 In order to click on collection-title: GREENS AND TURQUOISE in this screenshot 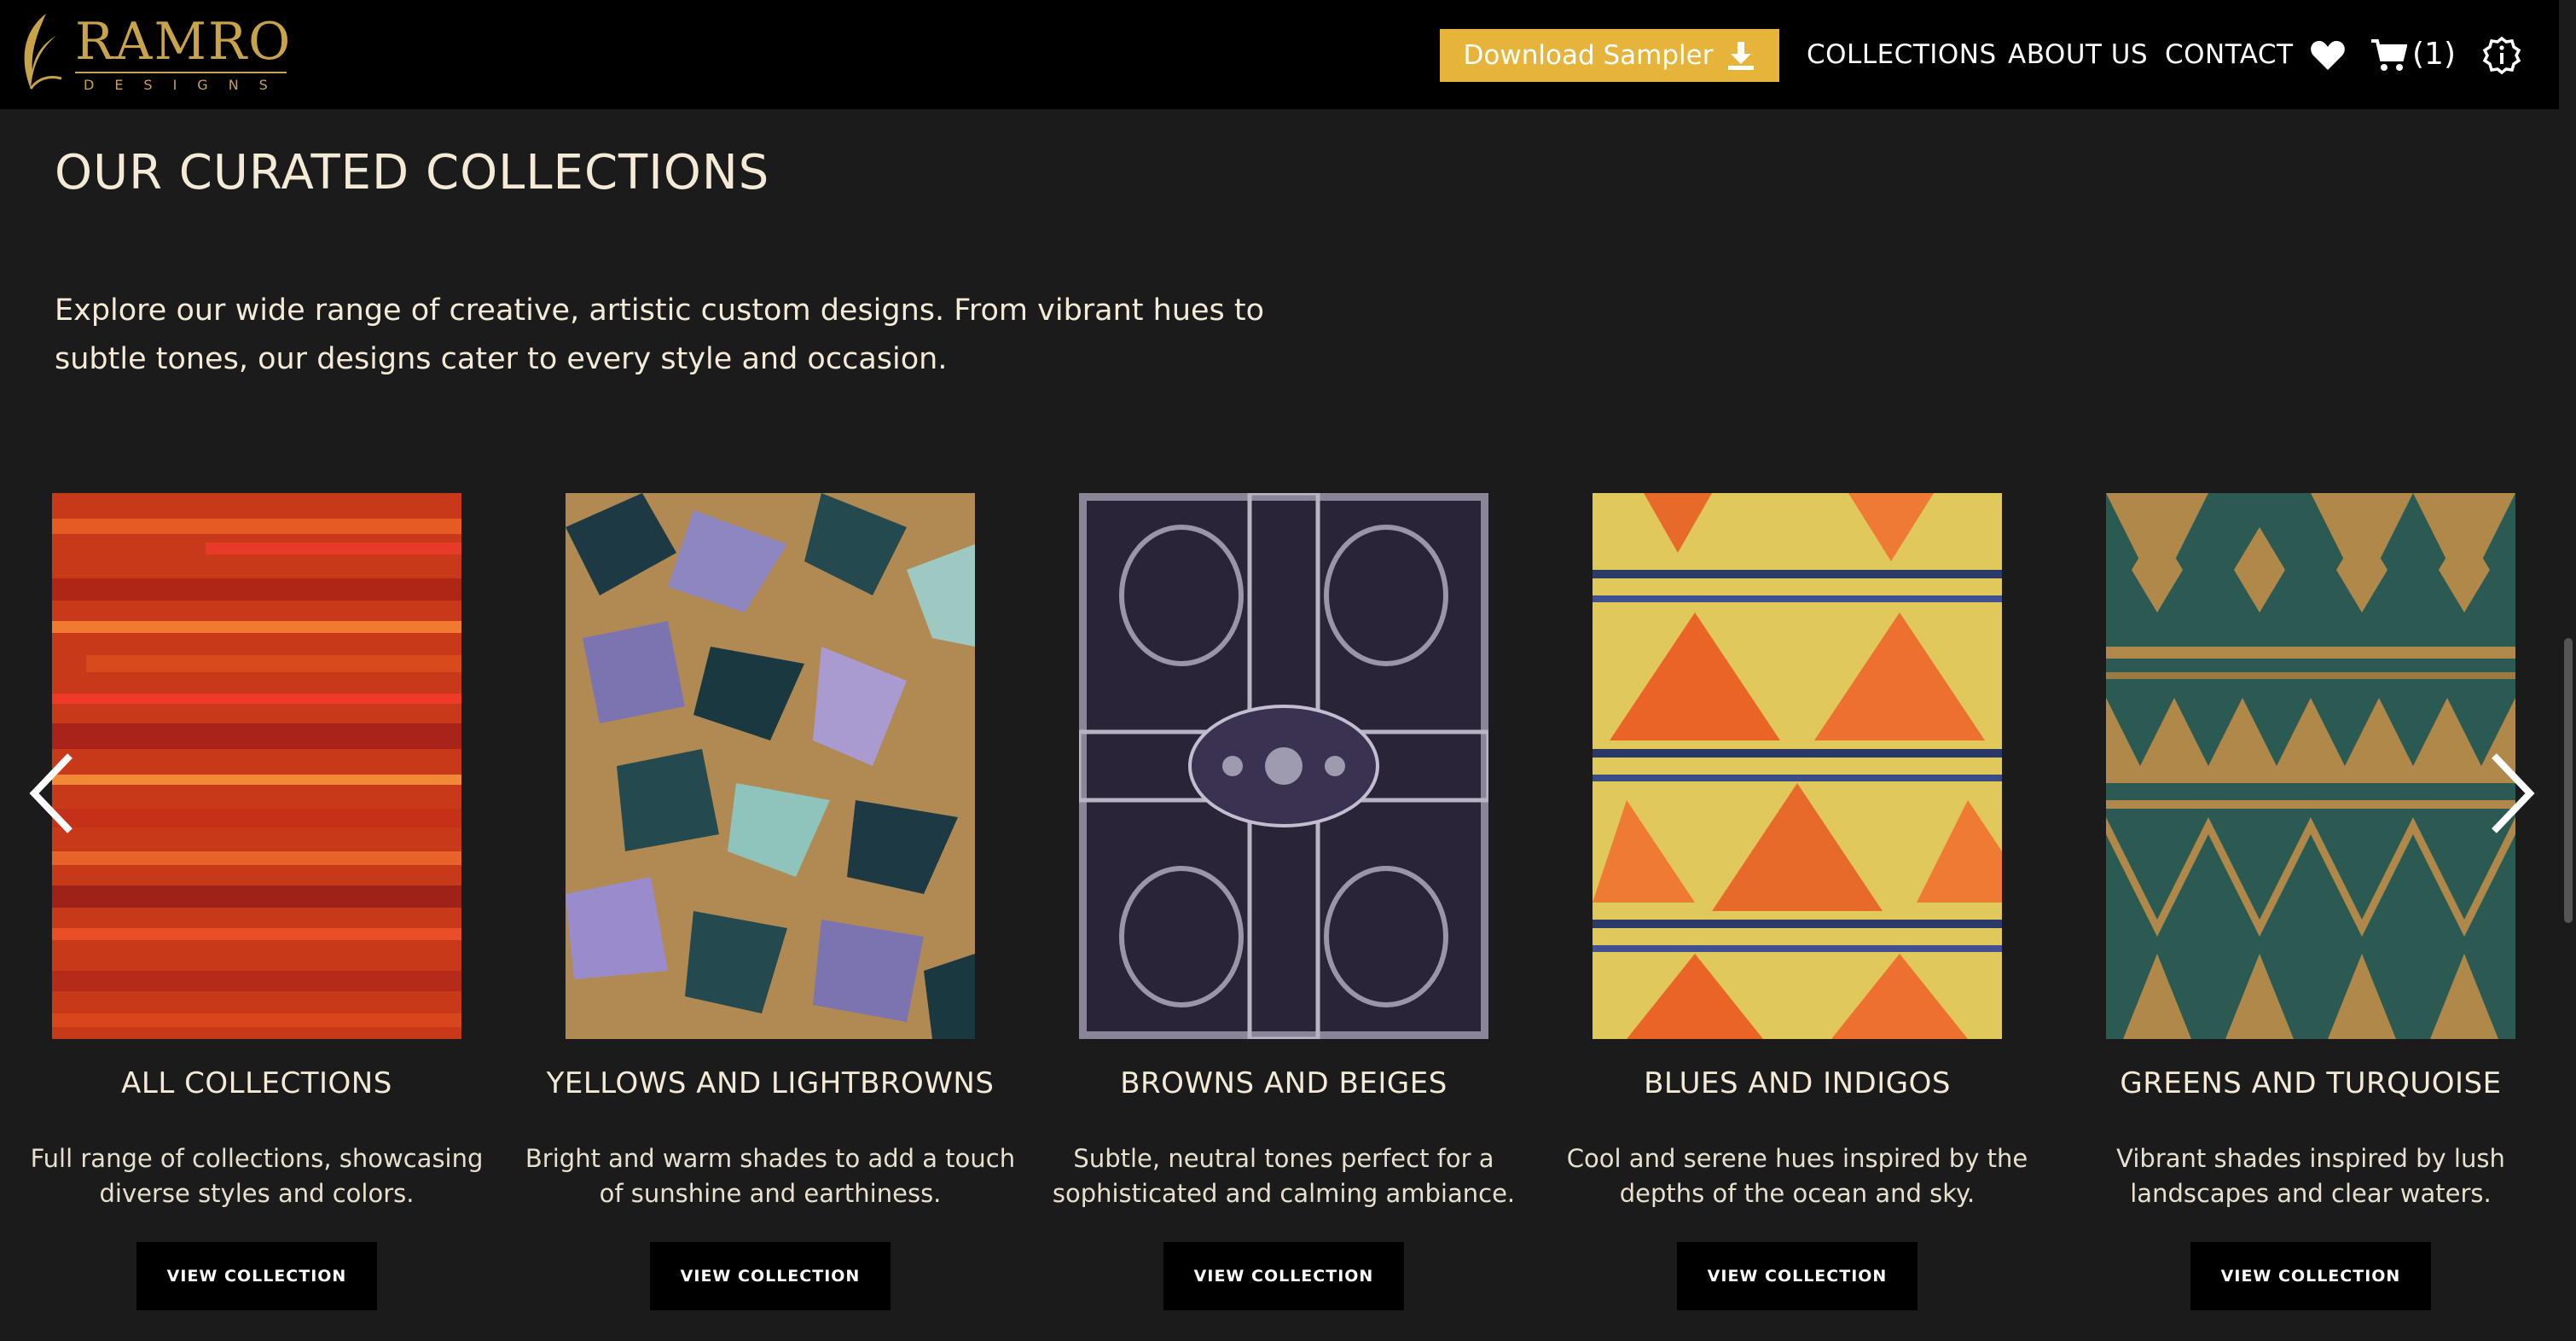, I will do `click(2311, 1083)`.